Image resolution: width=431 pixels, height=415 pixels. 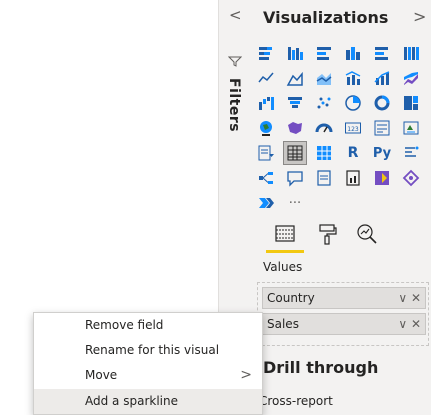 What do you see at coordinates (101, 375) in the screenshot?
I see `menu-item-label: Move` at bounding box center [101, 375].